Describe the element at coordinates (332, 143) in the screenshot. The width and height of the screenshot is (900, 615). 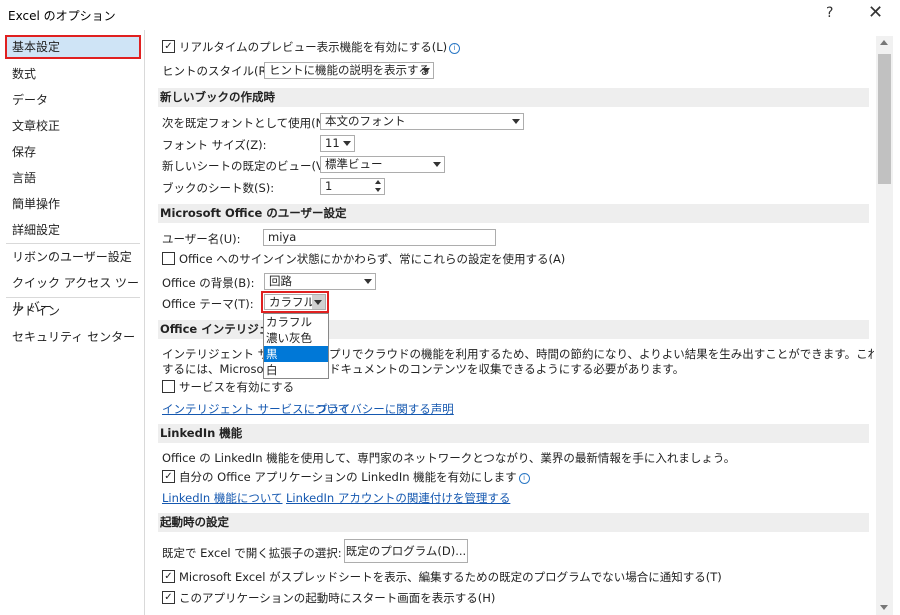
I see `font-size-value: 11` at that location.